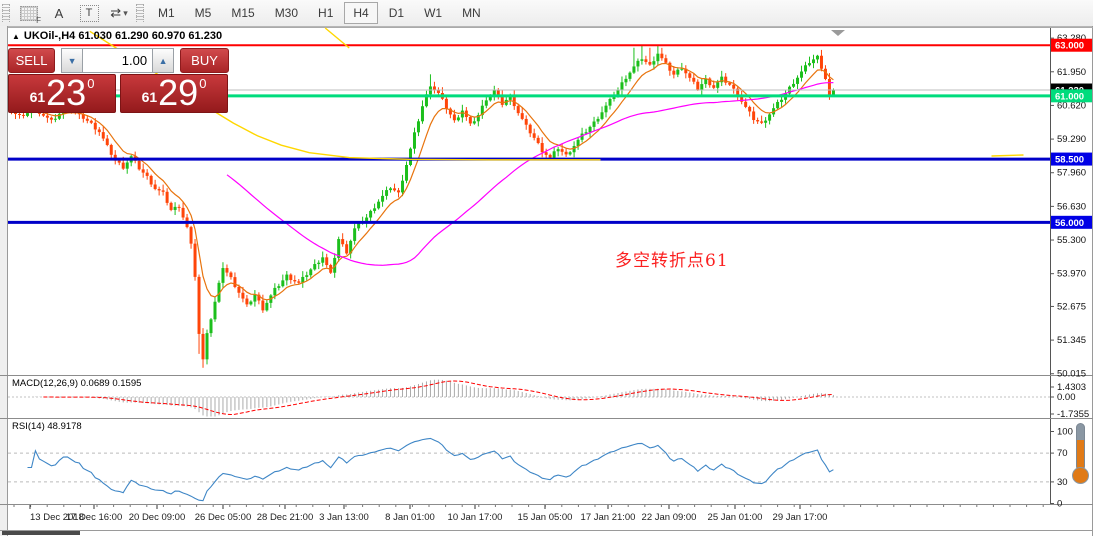 This screenshot has height=536, width=1093. I want to click on macd-layer: 1.43030.00-1.7355, so click(548, 399).